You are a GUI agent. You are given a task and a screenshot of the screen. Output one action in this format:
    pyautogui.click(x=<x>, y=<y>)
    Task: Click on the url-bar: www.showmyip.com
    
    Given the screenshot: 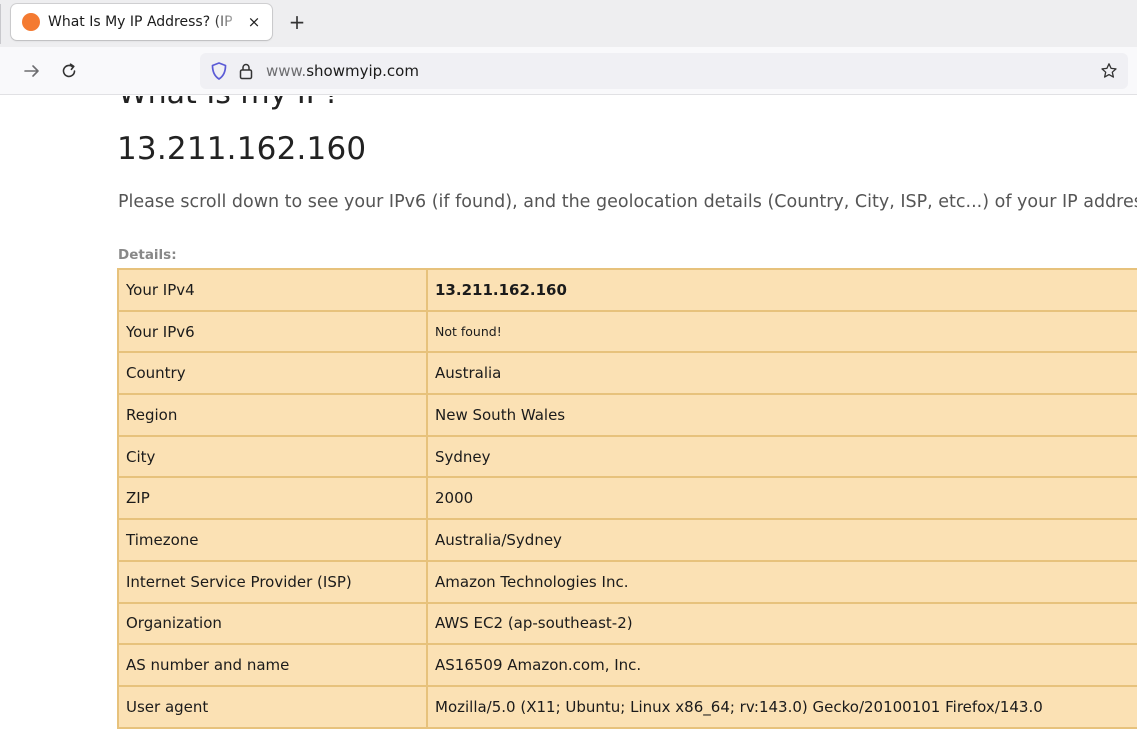 What is the action you would take?
    pyautogui.click(x=664, y=71)
    